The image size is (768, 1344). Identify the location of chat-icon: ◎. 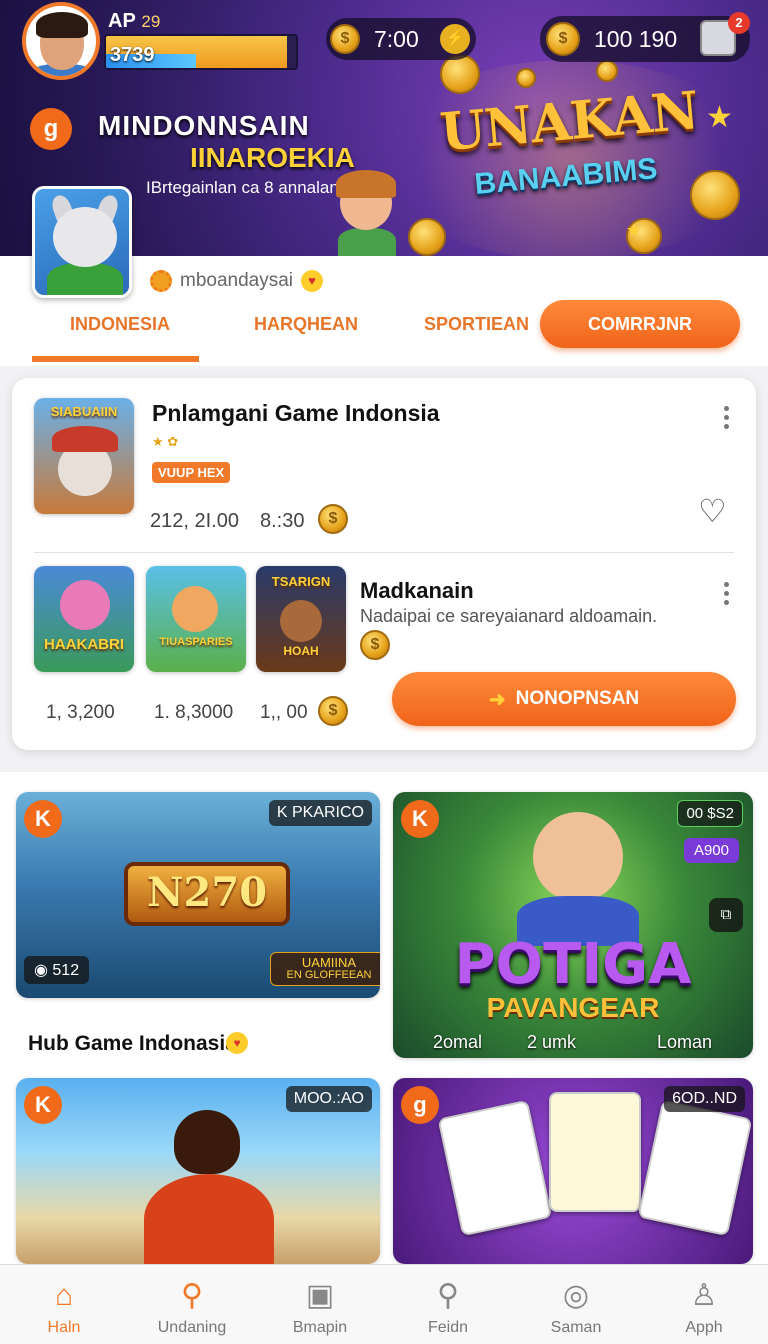
(576, 1295).